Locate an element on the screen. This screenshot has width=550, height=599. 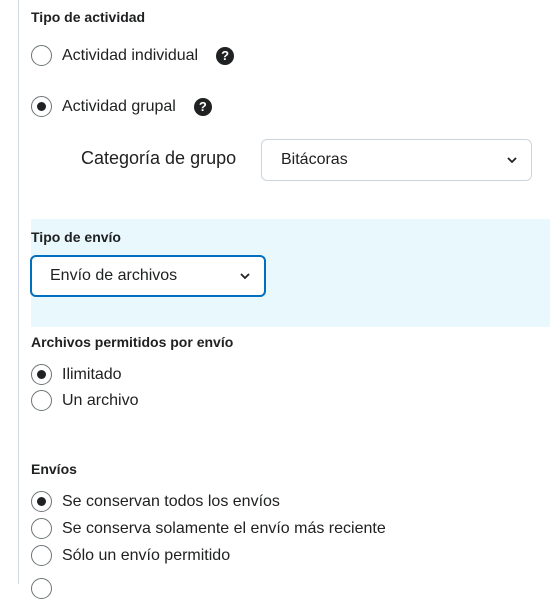
keep-all-label: Se conservan todos los envíos is located at coordinates (171, 502).